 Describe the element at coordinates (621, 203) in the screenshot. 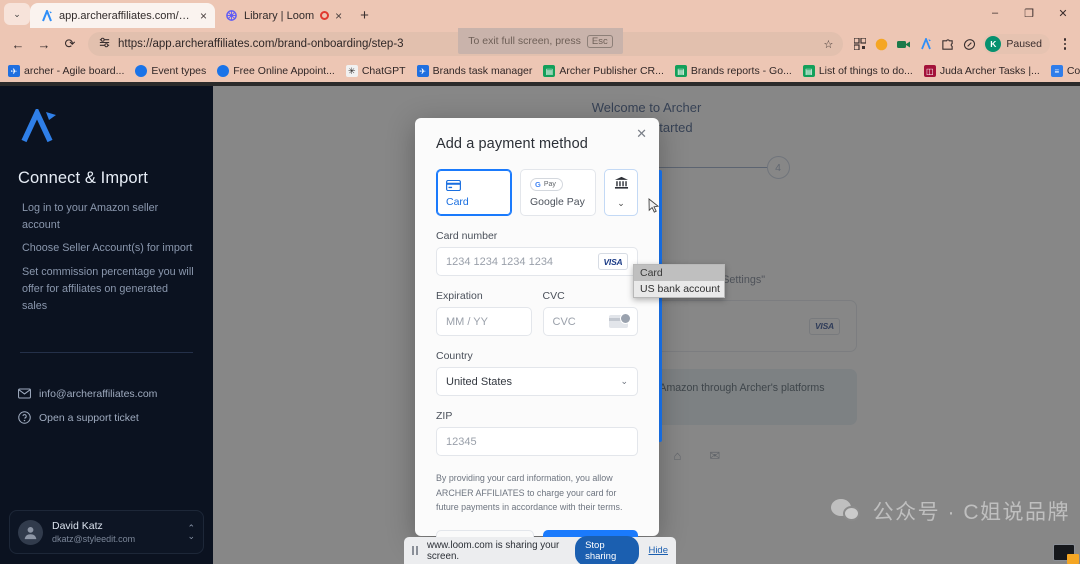

I see `chevron-down-icon: ⌄` at that location.